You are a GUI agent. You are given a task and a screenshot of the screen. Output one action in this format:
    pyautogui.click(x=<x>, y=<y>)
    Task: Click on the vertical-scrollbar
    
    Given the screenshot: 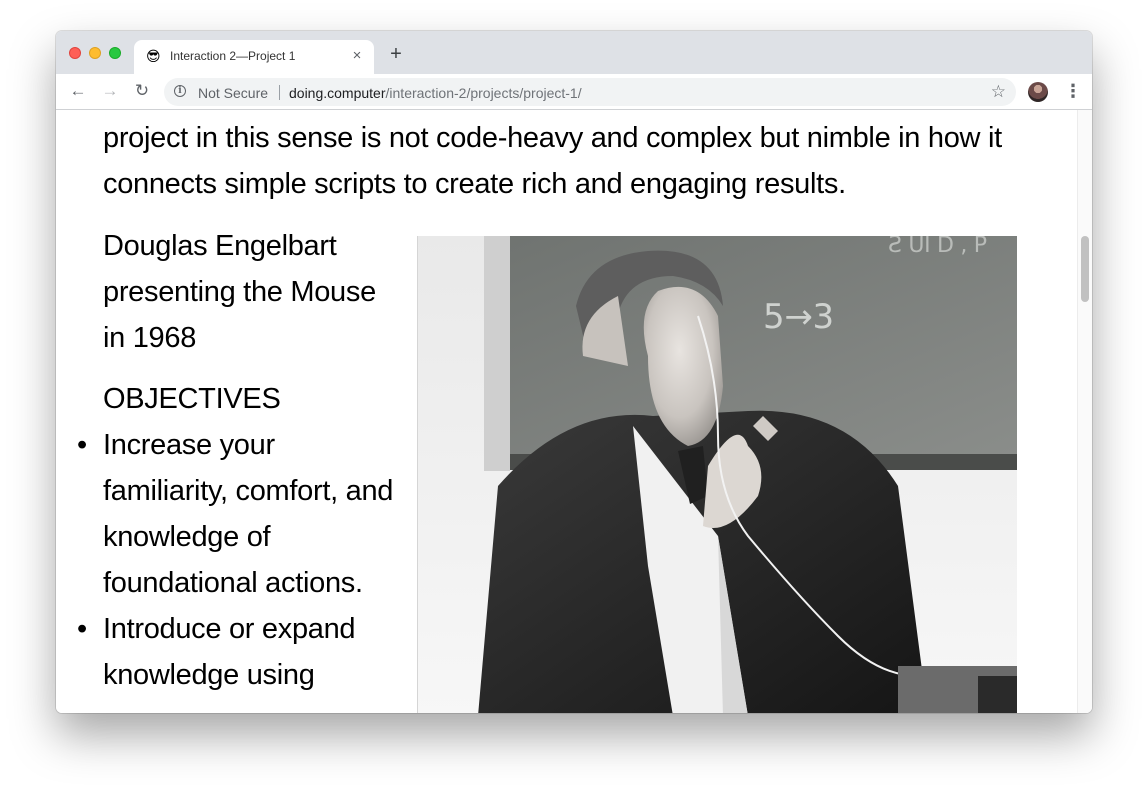 What is the action you would take?
    pyautogui.click(x=1084, y=411)
    